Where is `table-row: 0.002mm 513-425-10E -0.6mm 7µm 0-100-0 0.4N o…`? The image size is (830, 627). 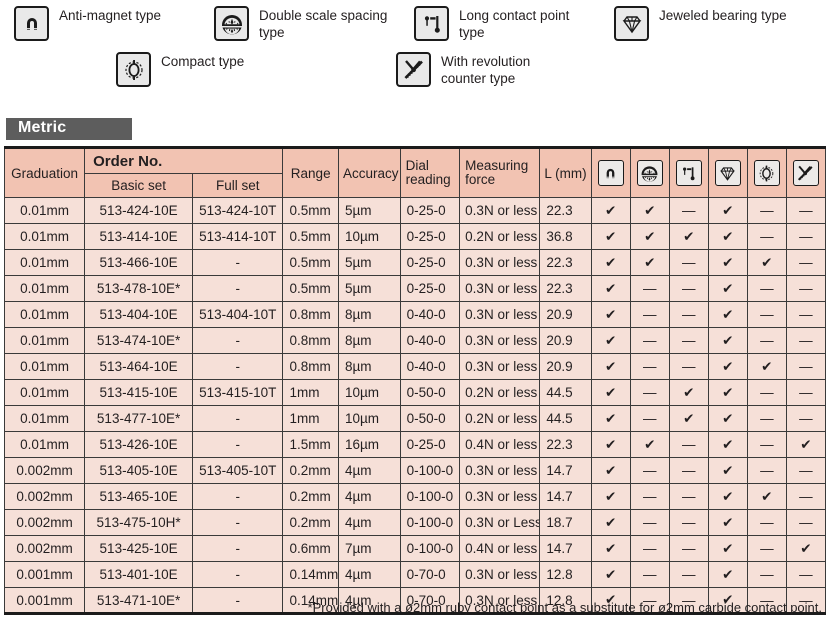 table-row: 0.002mm 513-425-10E -0.6mm 7µm 0-100-0 0.4N o… is located at coordinates (415, 548).